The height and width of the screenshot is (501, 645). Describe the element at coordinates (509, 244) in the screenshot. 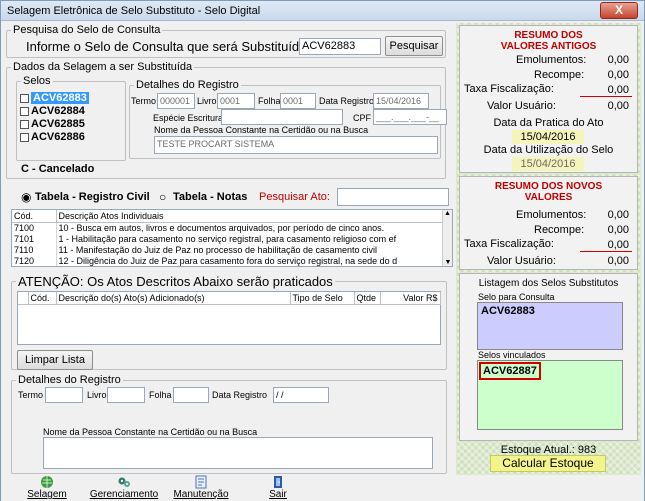

I see `taxa-novos-label: Taxa Fiscalização:` at that location.